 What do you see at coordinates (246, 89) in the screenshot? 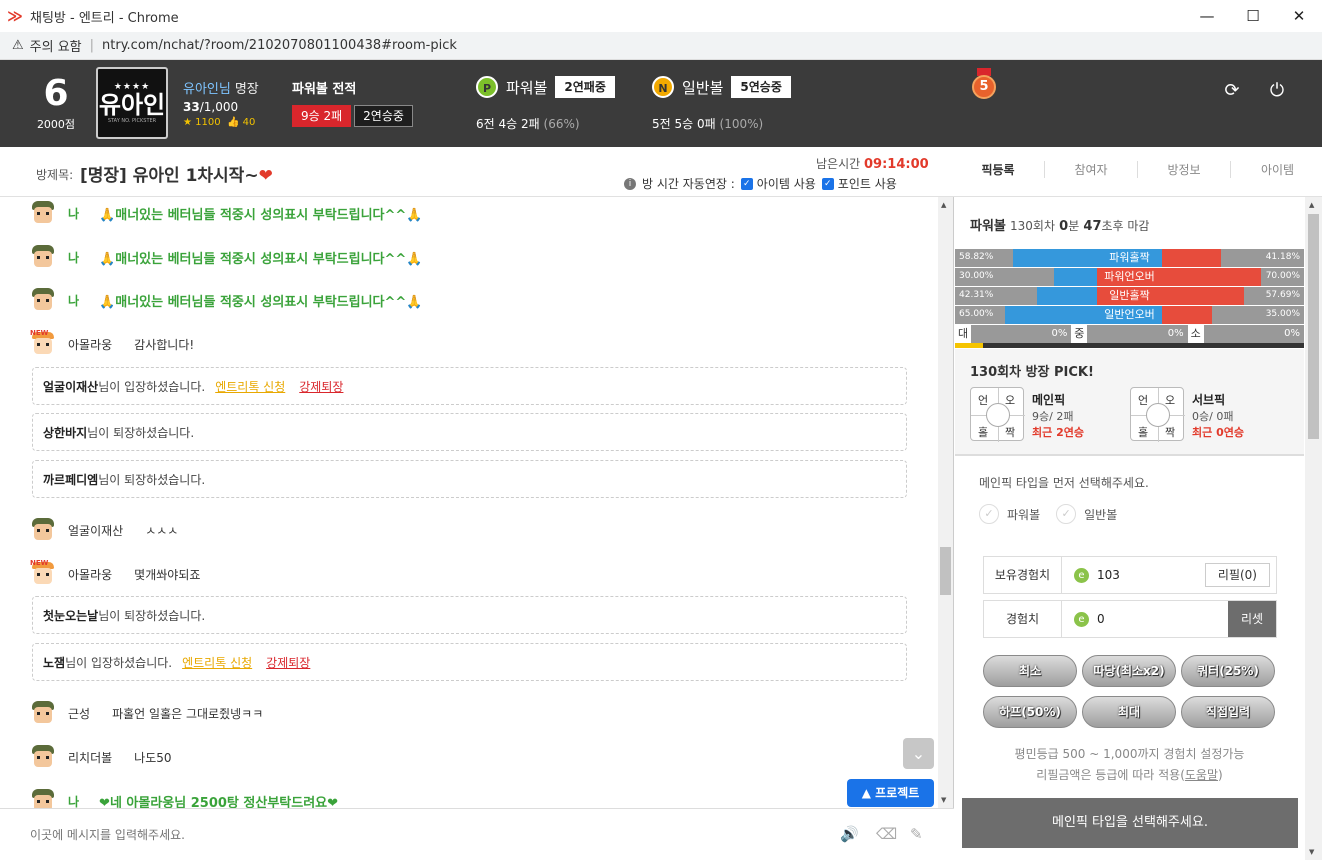
I see `user-rank: 명장` at bounding box center [246, 89].